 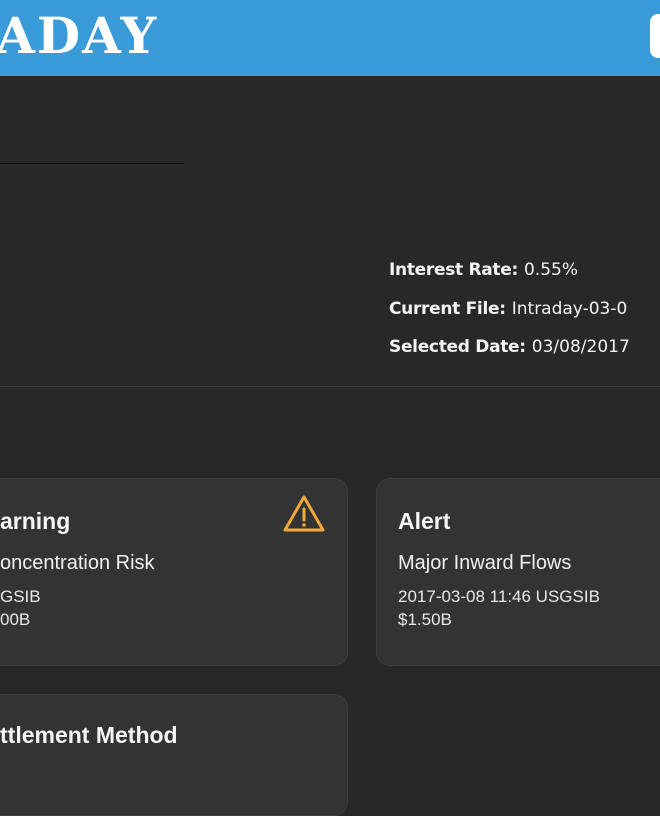 I want to click on selected-date-row: Selected Date: 03/08/2017, so click(x=509, y=347).